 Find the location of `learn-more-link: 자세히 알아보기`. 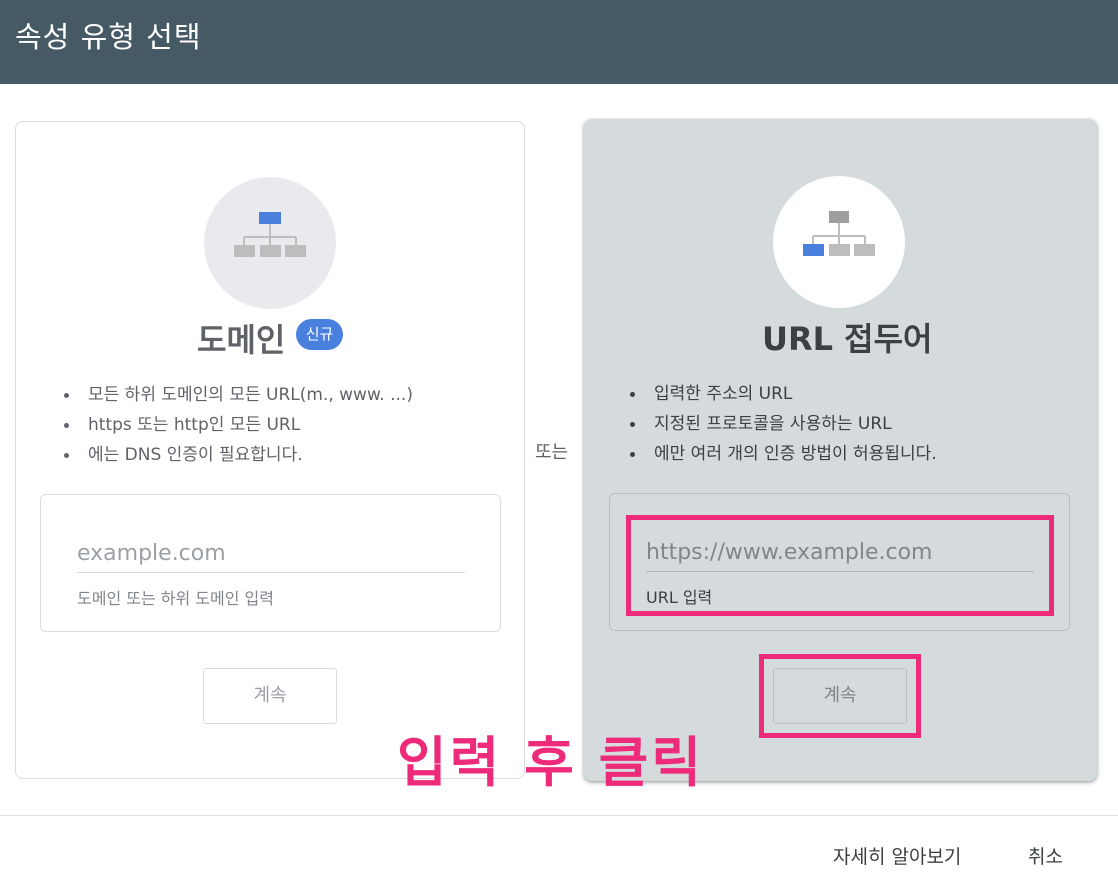

learn-more-link: 자세히 알아보기 is located at coordinates (897, 855).